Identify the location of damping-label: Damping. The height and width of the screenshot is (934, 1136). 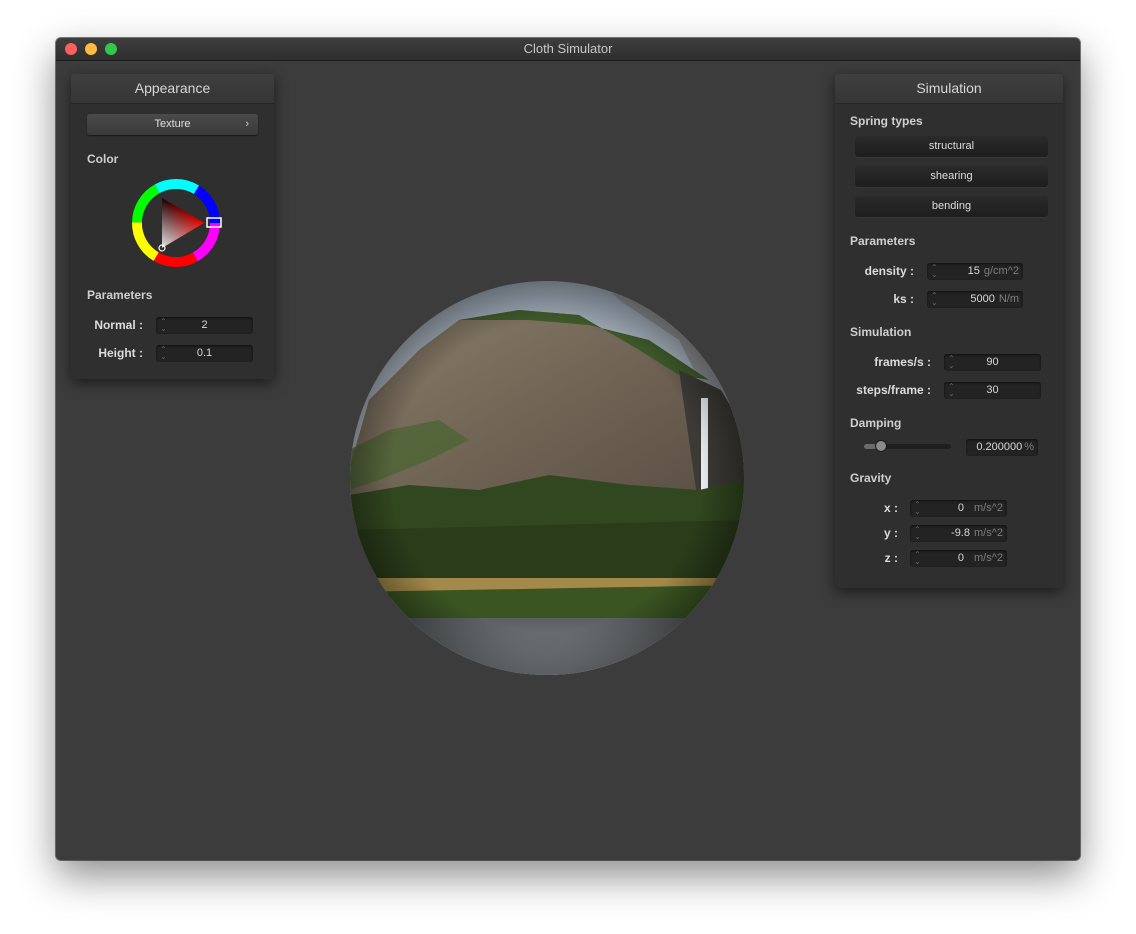
(876, 423).